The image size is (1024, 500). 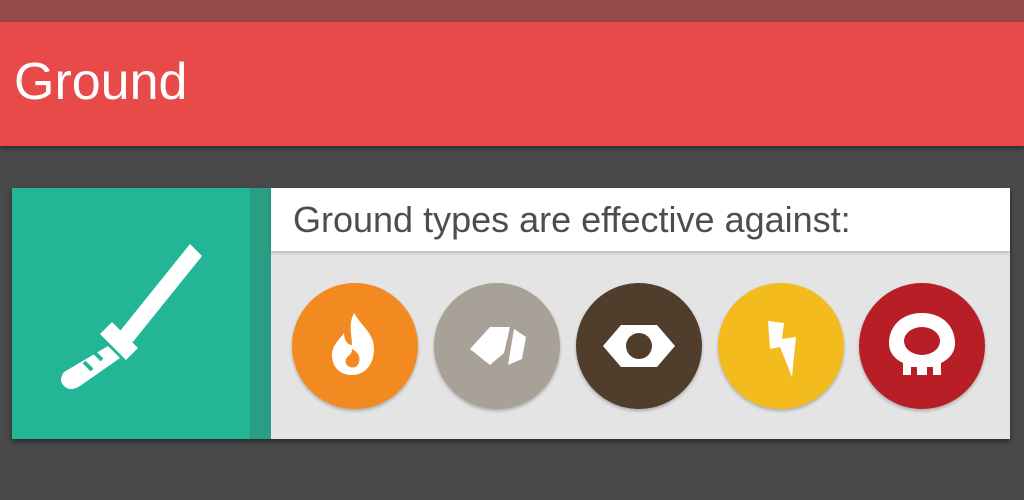 What do you see at coordinates (782, 349) in the screenshot?
I see `lightning-icon` at bounding box center [782, 349].